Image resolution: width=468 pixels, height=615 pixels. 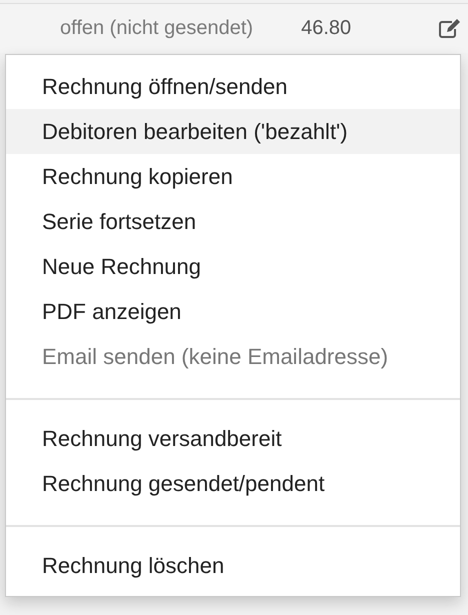 What do you see at coordinates (233, 483) in the screenshot?
I see `menu-item: Rechnung gesendet/pendent` at bounding box center [233, 483].